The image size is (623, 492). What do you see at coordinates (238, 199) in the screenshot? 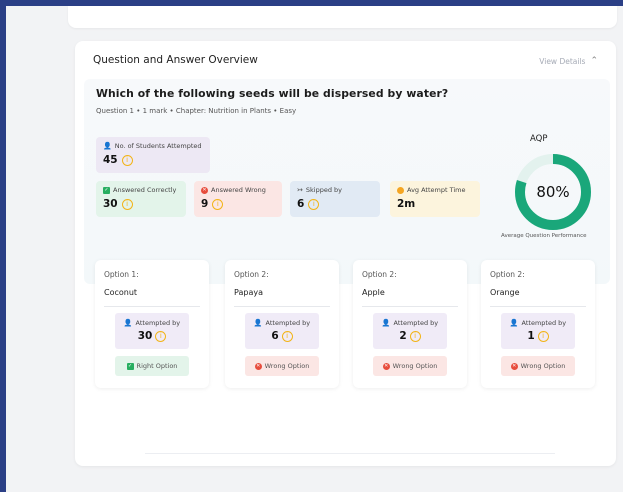
I see `stat-wrong: ✕ Answered Wrong 9i` at bounding box center [238, 199].